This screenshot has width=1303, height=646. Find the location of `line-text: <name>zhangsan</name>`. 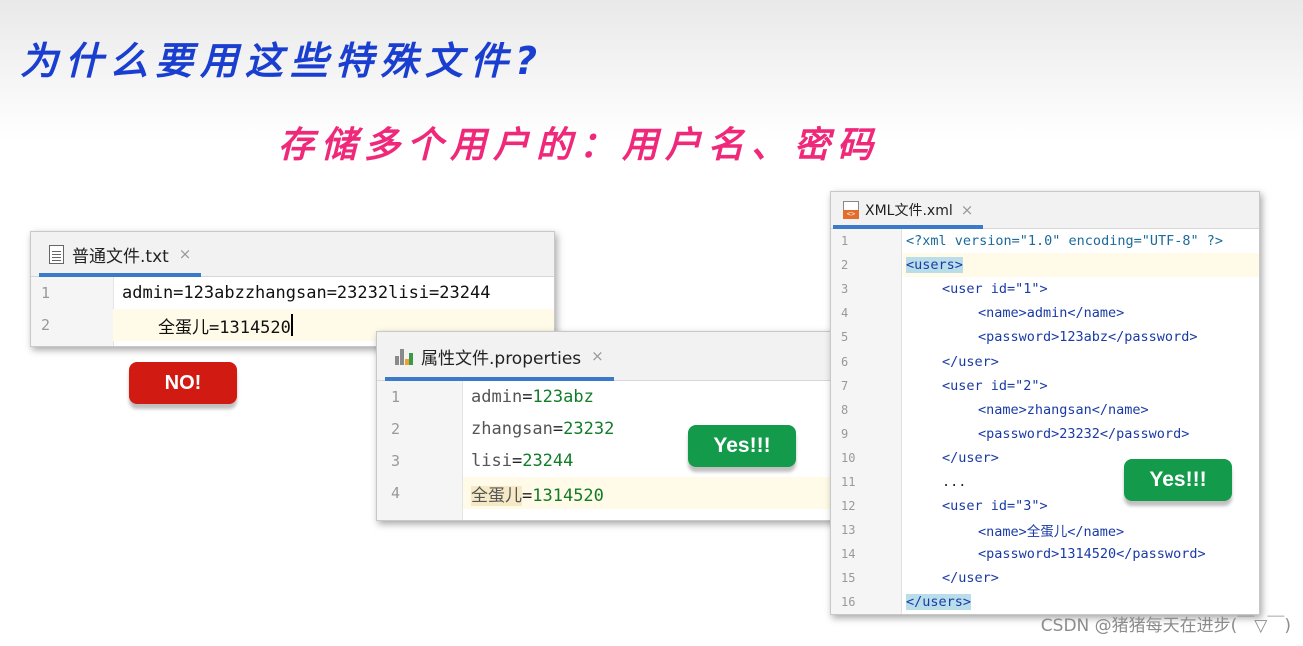

line-text: <name>zhangsan</name> is located at coordinates (1063, 409).